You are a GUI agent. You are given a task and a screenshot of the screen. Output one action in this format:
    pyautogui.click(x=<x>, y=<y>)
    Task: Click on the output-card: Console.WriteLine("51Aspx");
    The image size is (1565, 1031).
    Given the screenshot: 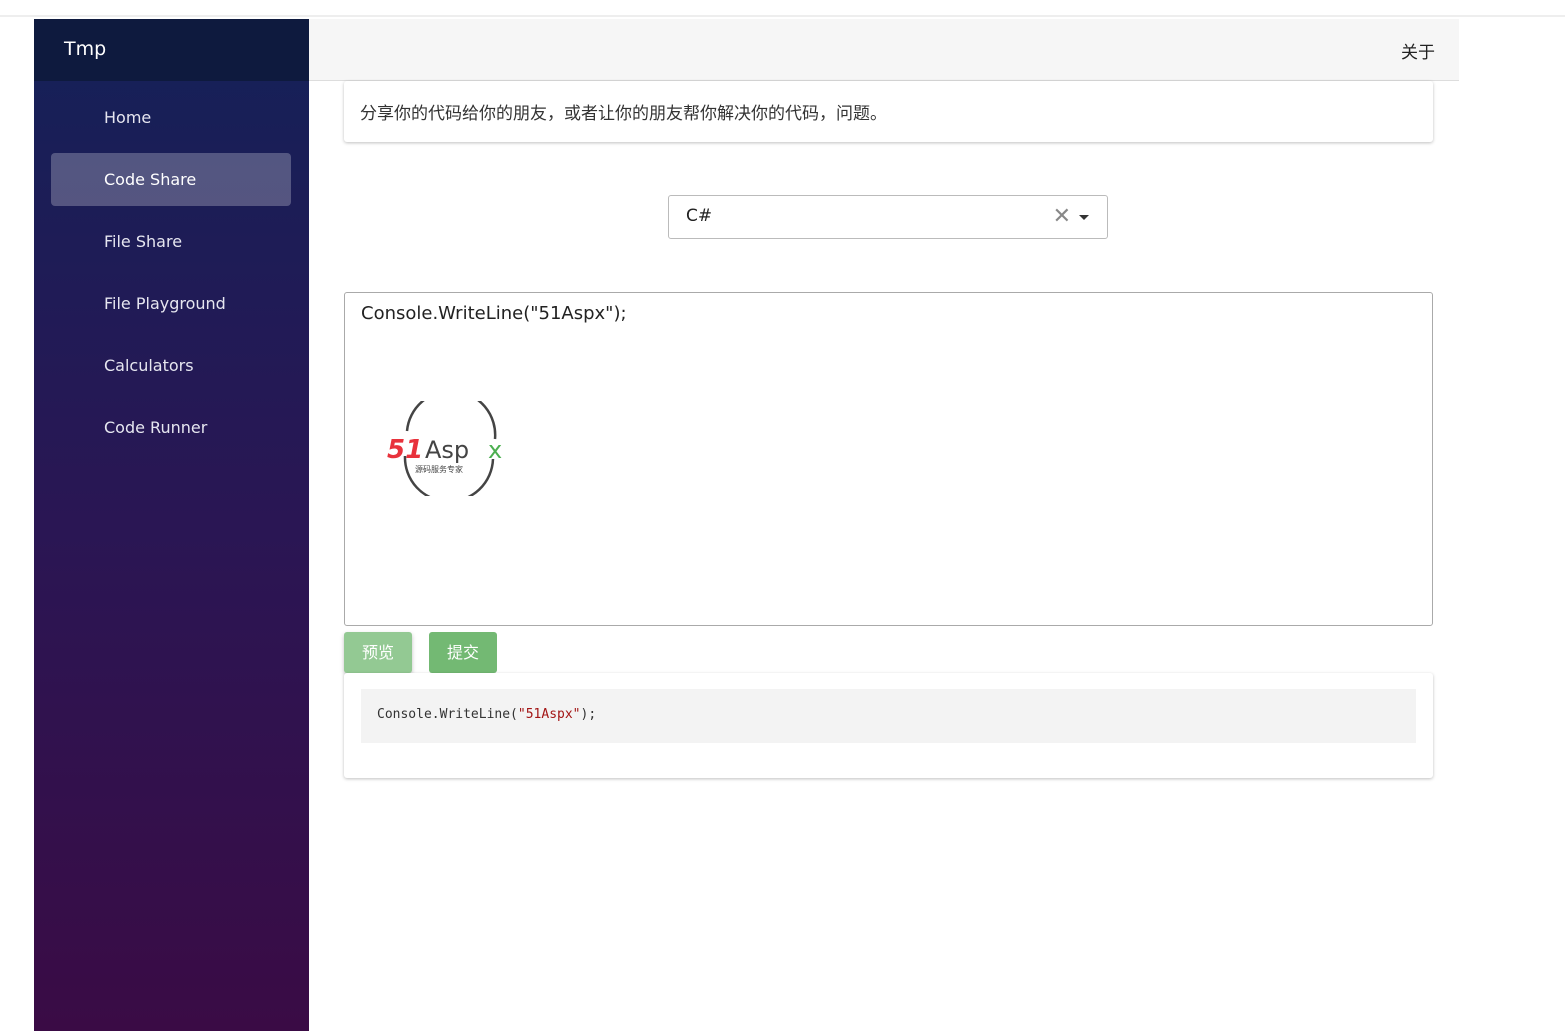 What is the action you would take?
    pyautogui.click(x=888, y=725)
    